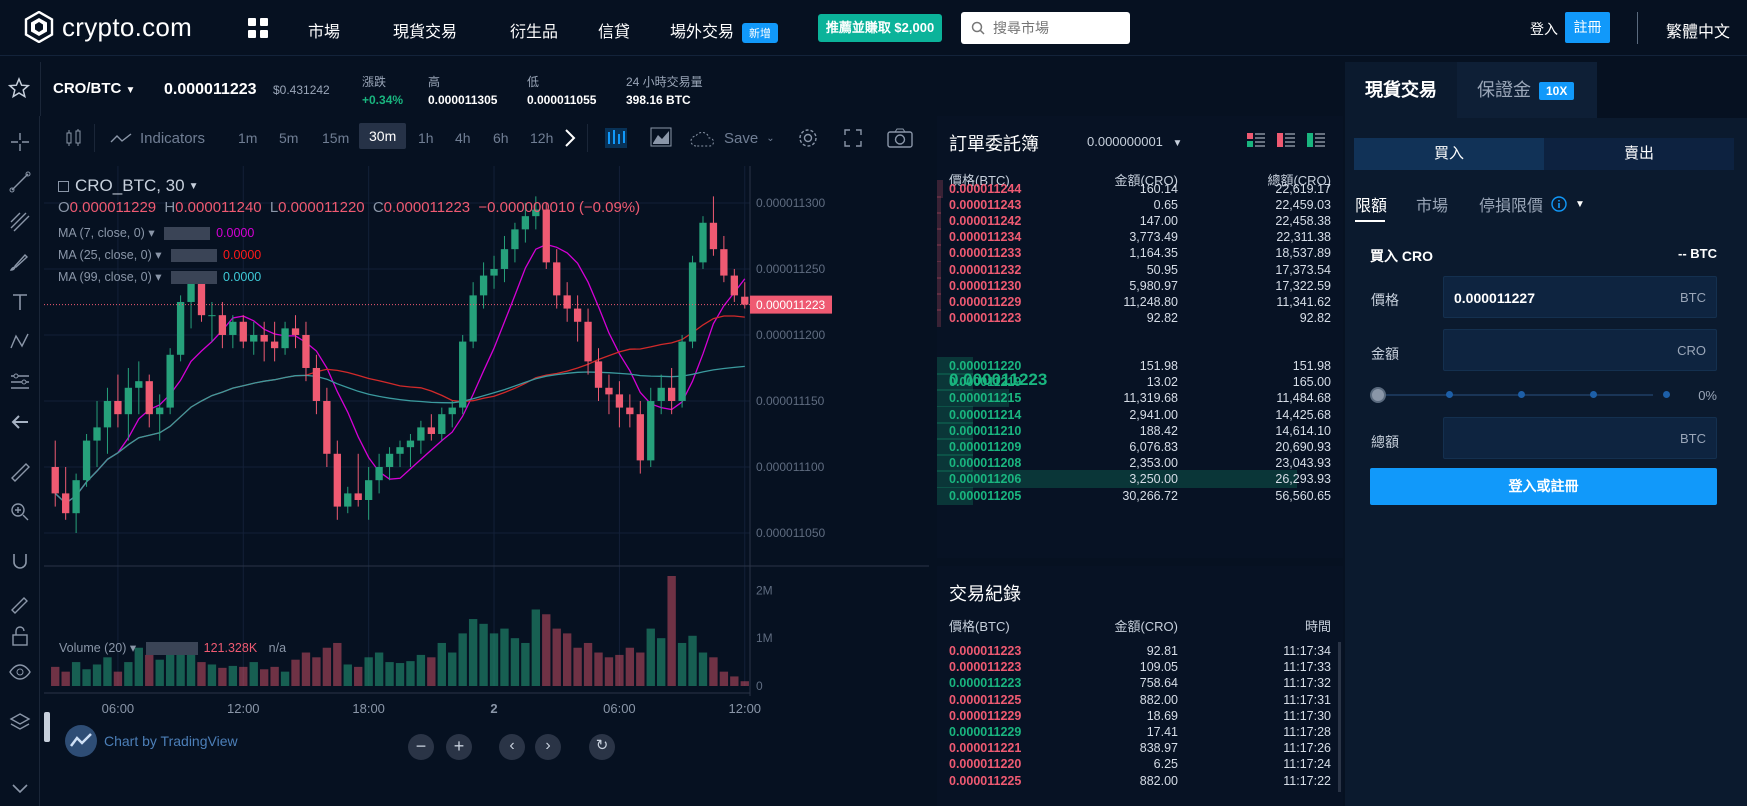 This screenshot has height=806, width=1747. What do you see at coordinates (1580, 297) in the screenshot?
I see `price-input: 0.000011227 BTC` at bounding box center [1580, 297].